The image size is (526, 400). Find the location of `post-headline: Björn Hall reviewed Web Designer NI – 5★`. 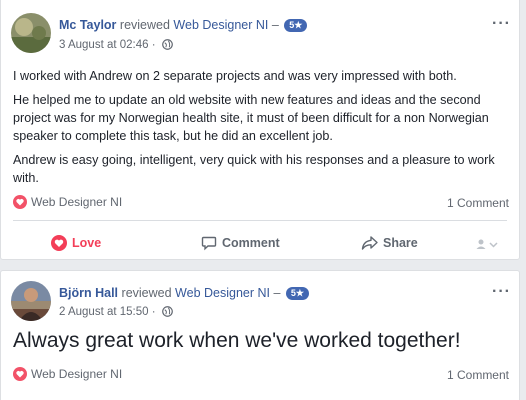

post-headline: Björn Hall reviewed Web Designer NI – 5★ is located at coordinates (184, 293).